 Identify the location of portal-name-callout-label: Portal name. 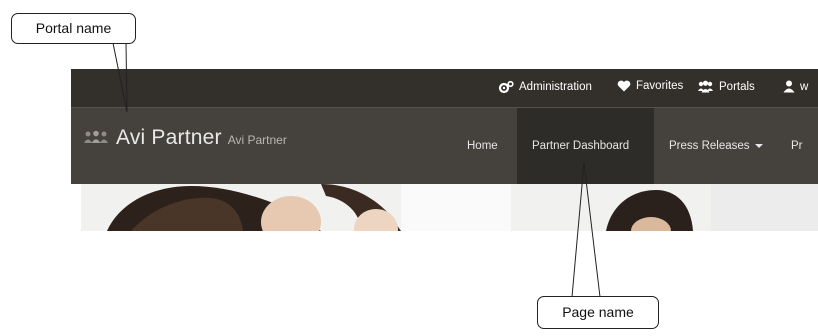
(73, 28).